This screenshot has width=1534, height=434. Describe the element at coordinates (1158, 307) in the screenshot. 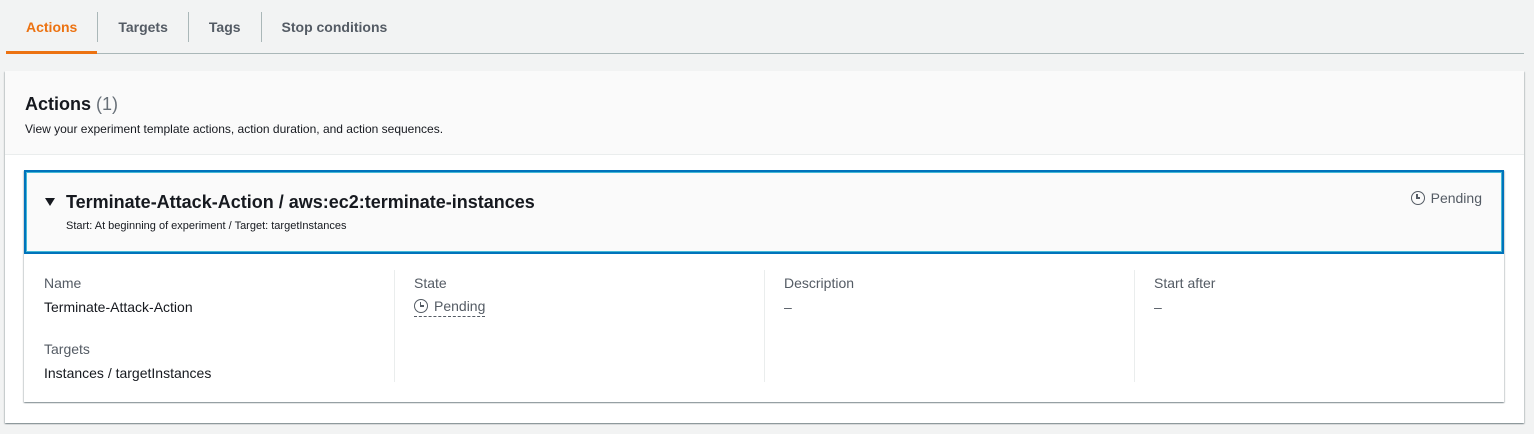

I see `start-after-value: –` at that location.